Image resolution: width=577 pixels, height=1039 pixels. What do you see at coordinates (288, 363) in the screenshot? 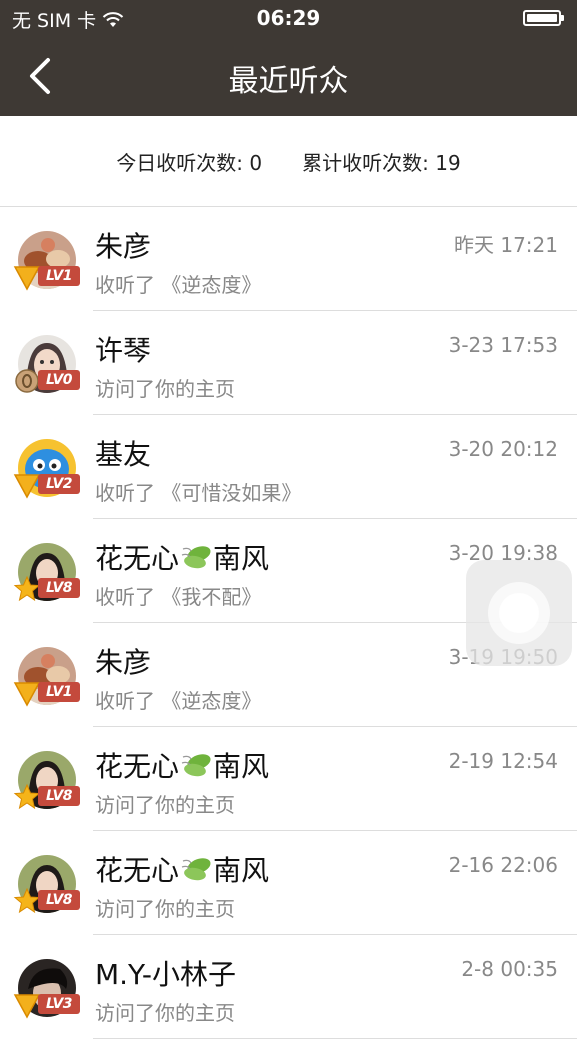
I see `list-item: LV0 许琴 访问了你的主页 3-23 17:53` at bounding box center [288, 363].